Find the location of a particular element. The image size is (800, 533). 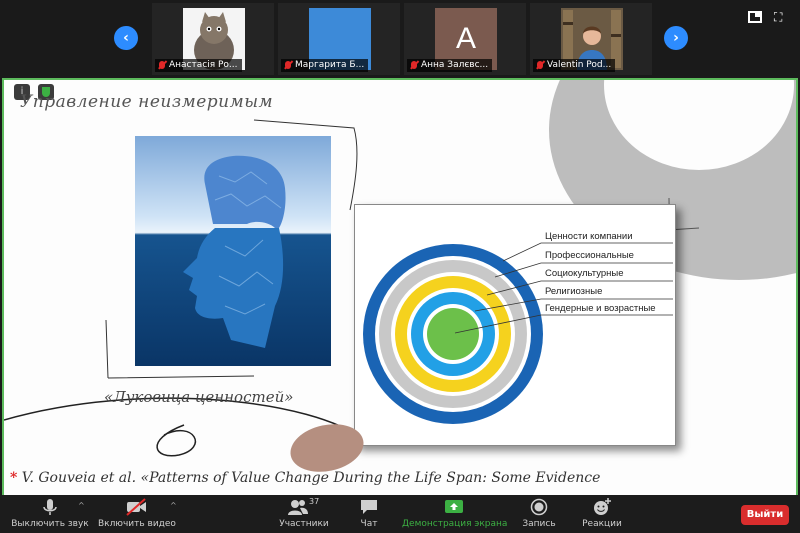

diagram-label: Гендерные и возрастные is located at coordinates (600, 308).